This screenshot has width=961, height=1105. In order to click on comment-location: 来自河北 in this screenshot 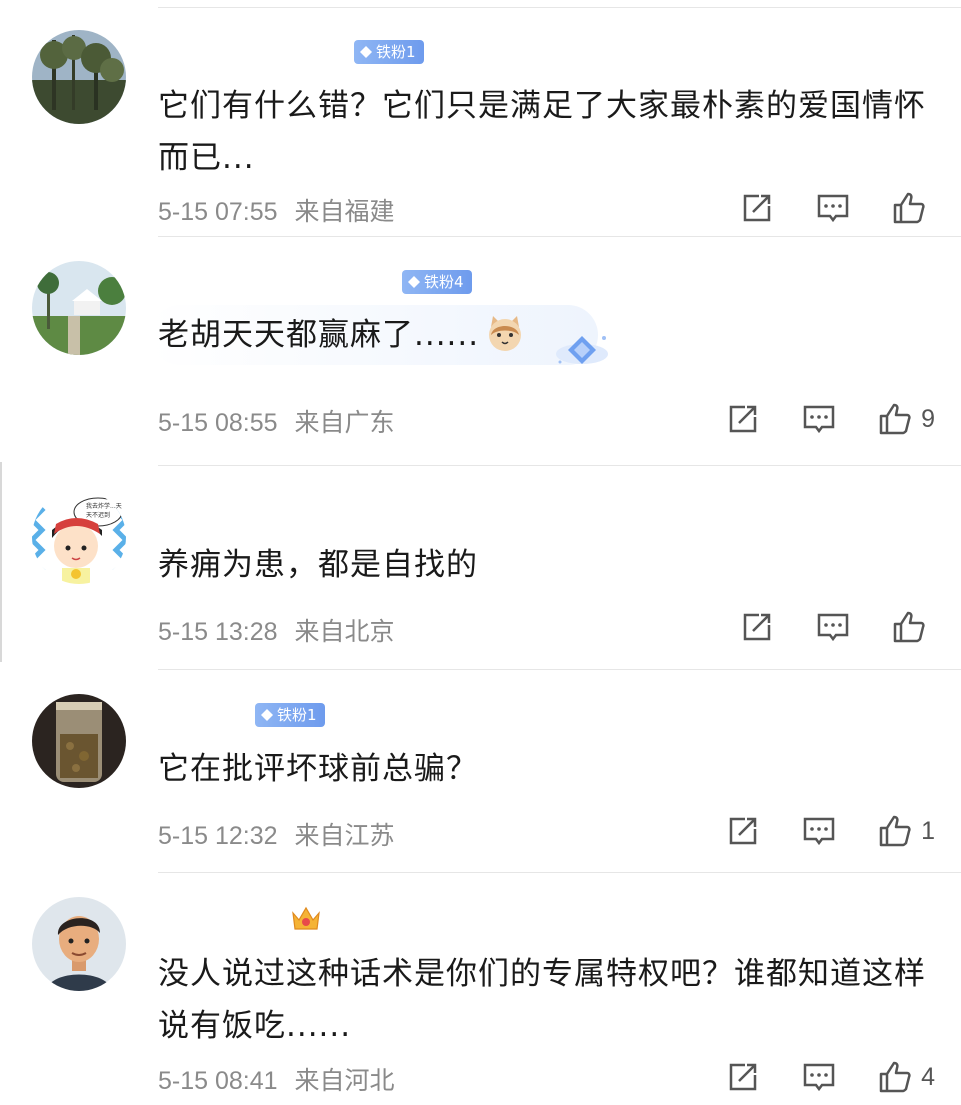, I will do `click(344, 1081)`.